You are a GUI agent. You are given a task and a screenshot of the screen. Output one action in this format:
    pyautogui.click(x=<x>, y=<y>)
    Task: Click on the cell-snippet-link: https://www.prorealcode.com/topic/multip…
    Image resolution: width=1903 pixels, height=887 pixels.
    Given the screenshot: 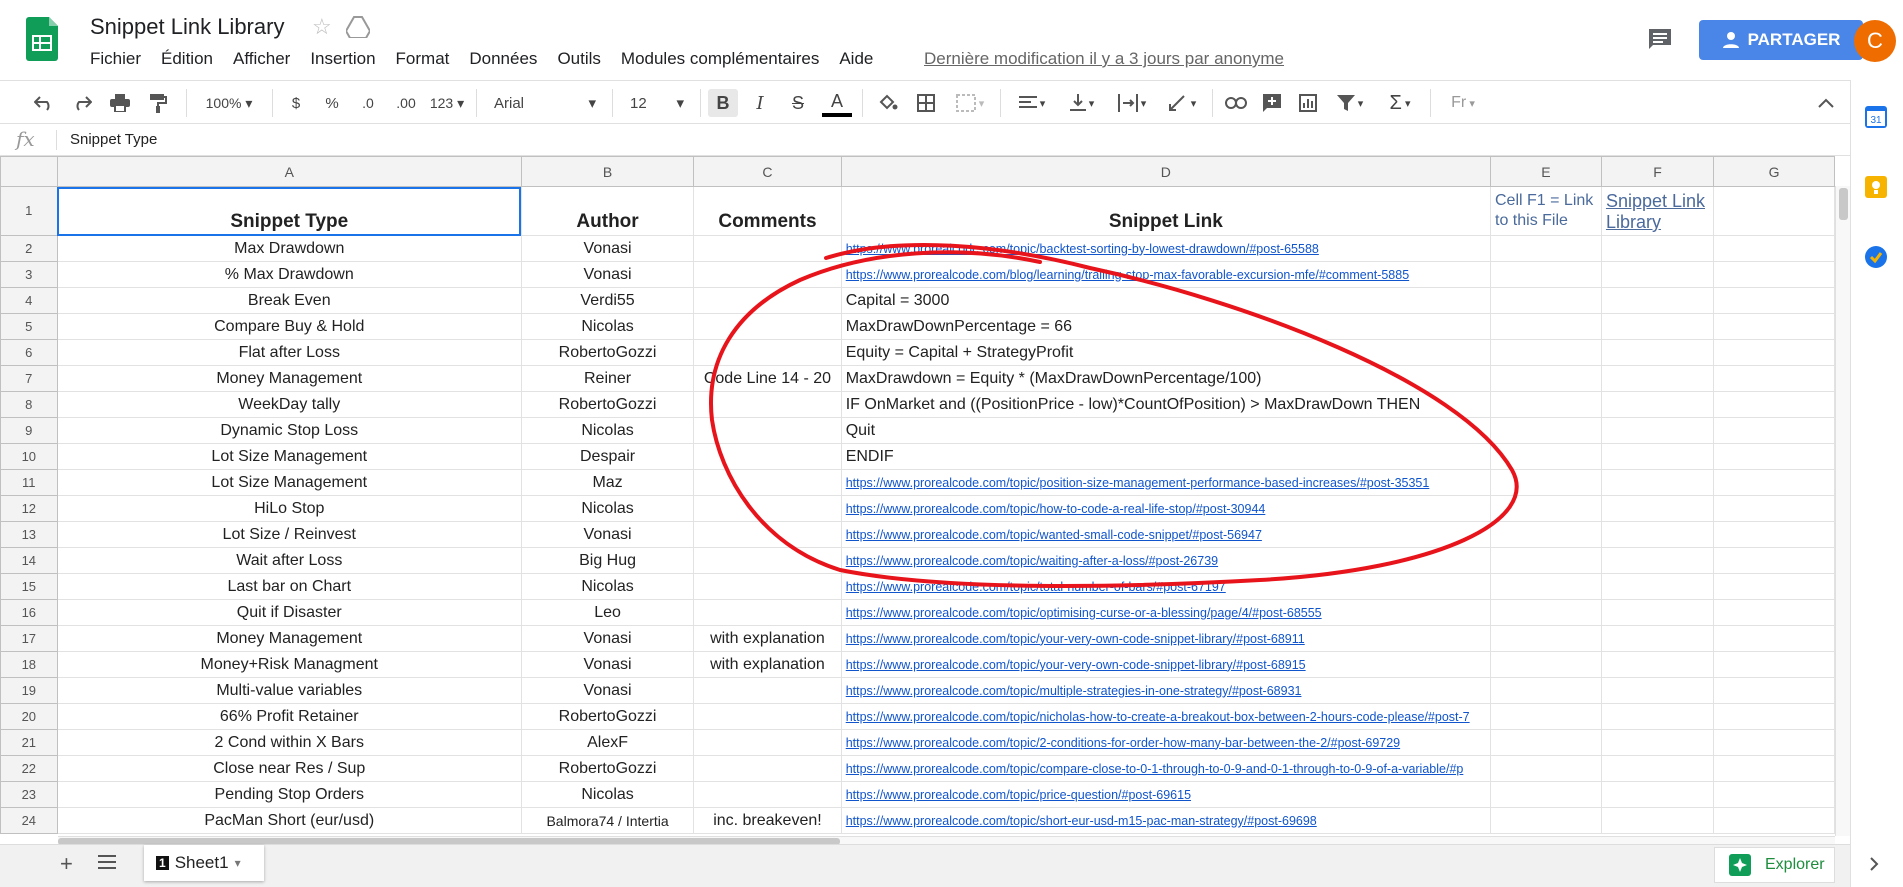 What is the action you would take?
    pyautogui.click(x=1166, y=690)
    